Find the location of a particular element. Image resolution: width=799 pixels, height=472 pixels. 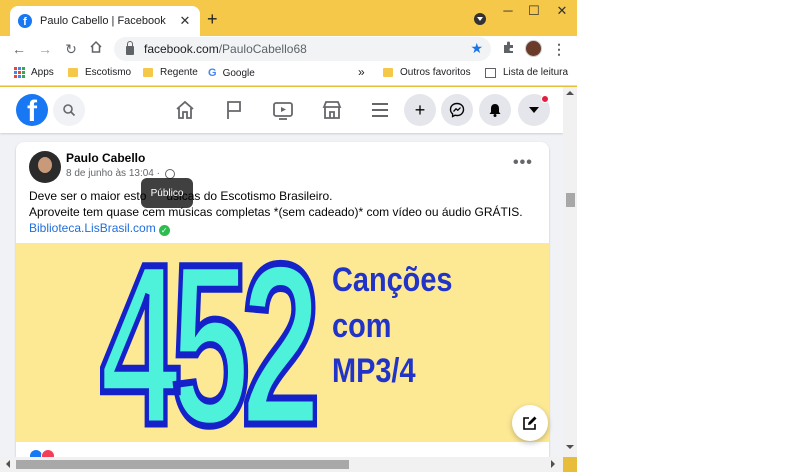

post-options-icon: ••• is located at coordinates (523, 163).